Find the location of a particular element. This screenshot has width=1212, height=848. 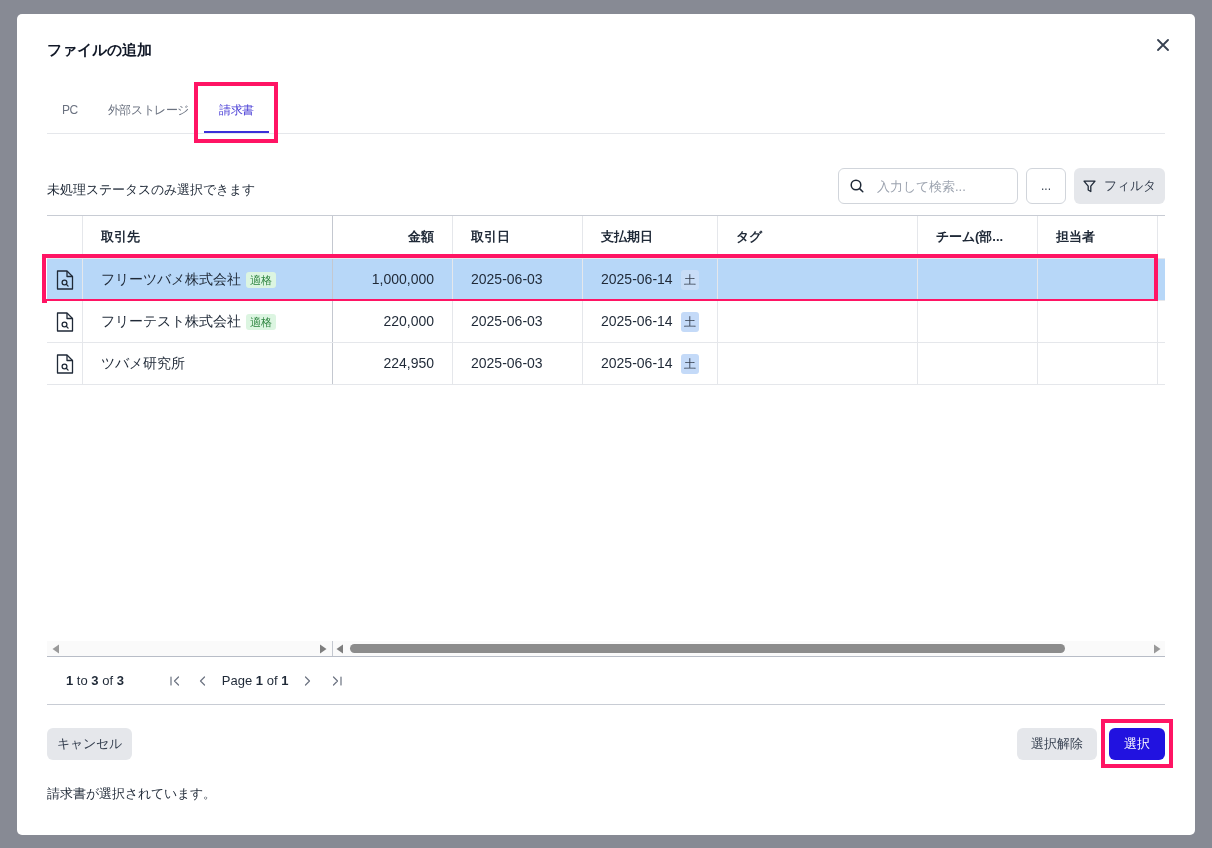

company-name: ツバメ研究所 is located at coordinates (143, 363).